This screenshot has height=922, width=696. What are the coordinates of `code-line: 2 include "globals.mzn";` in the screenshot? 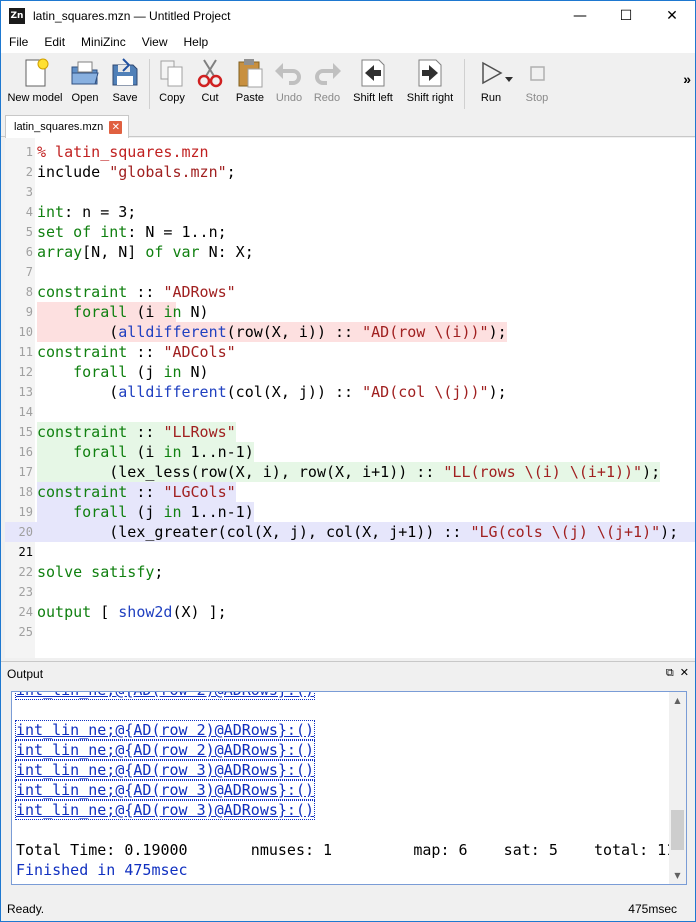 It's located at (130, 172).